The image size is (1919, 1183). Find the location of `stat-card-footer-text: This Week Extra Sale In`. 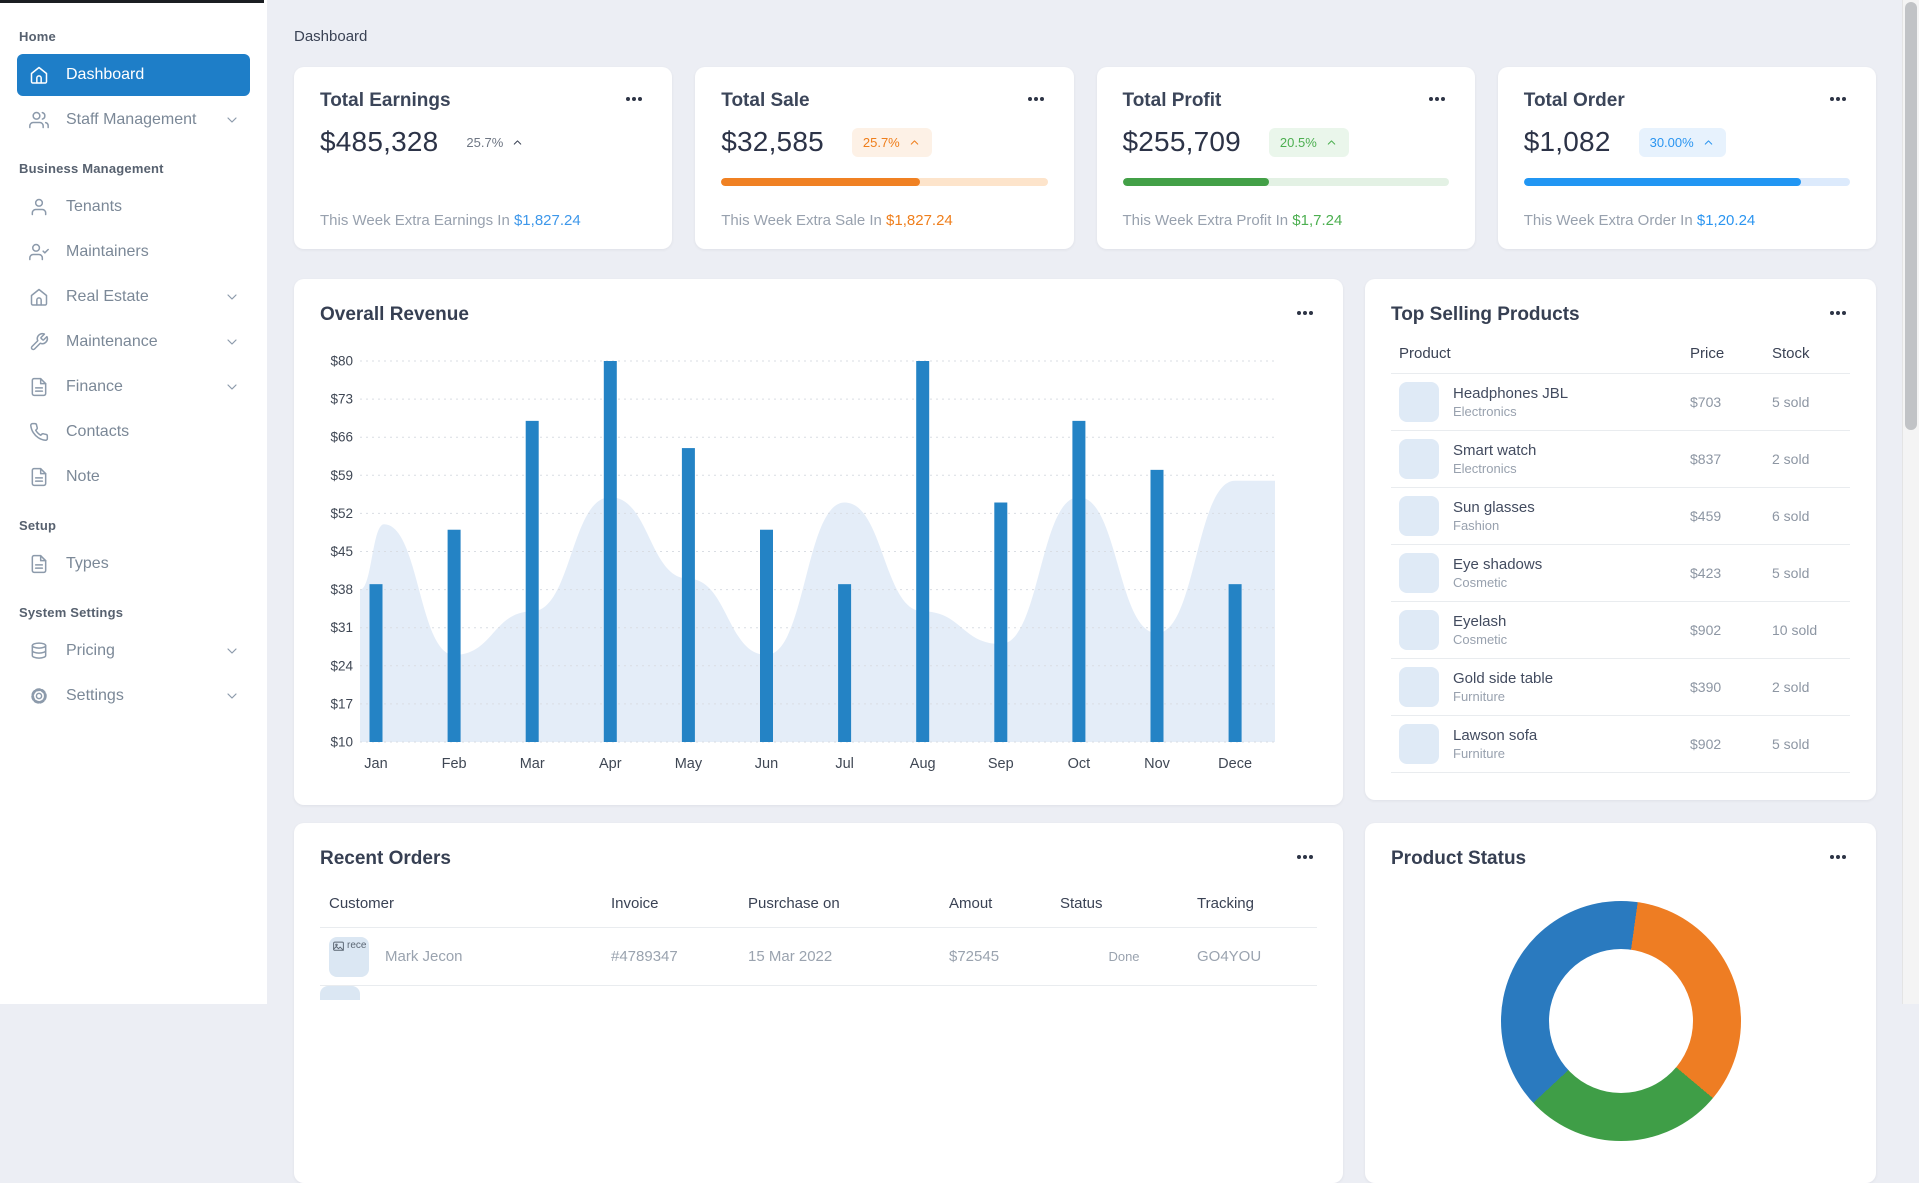

stat-card-footer-text: This Week Extra Sale In is located at coordinates (804, 220).